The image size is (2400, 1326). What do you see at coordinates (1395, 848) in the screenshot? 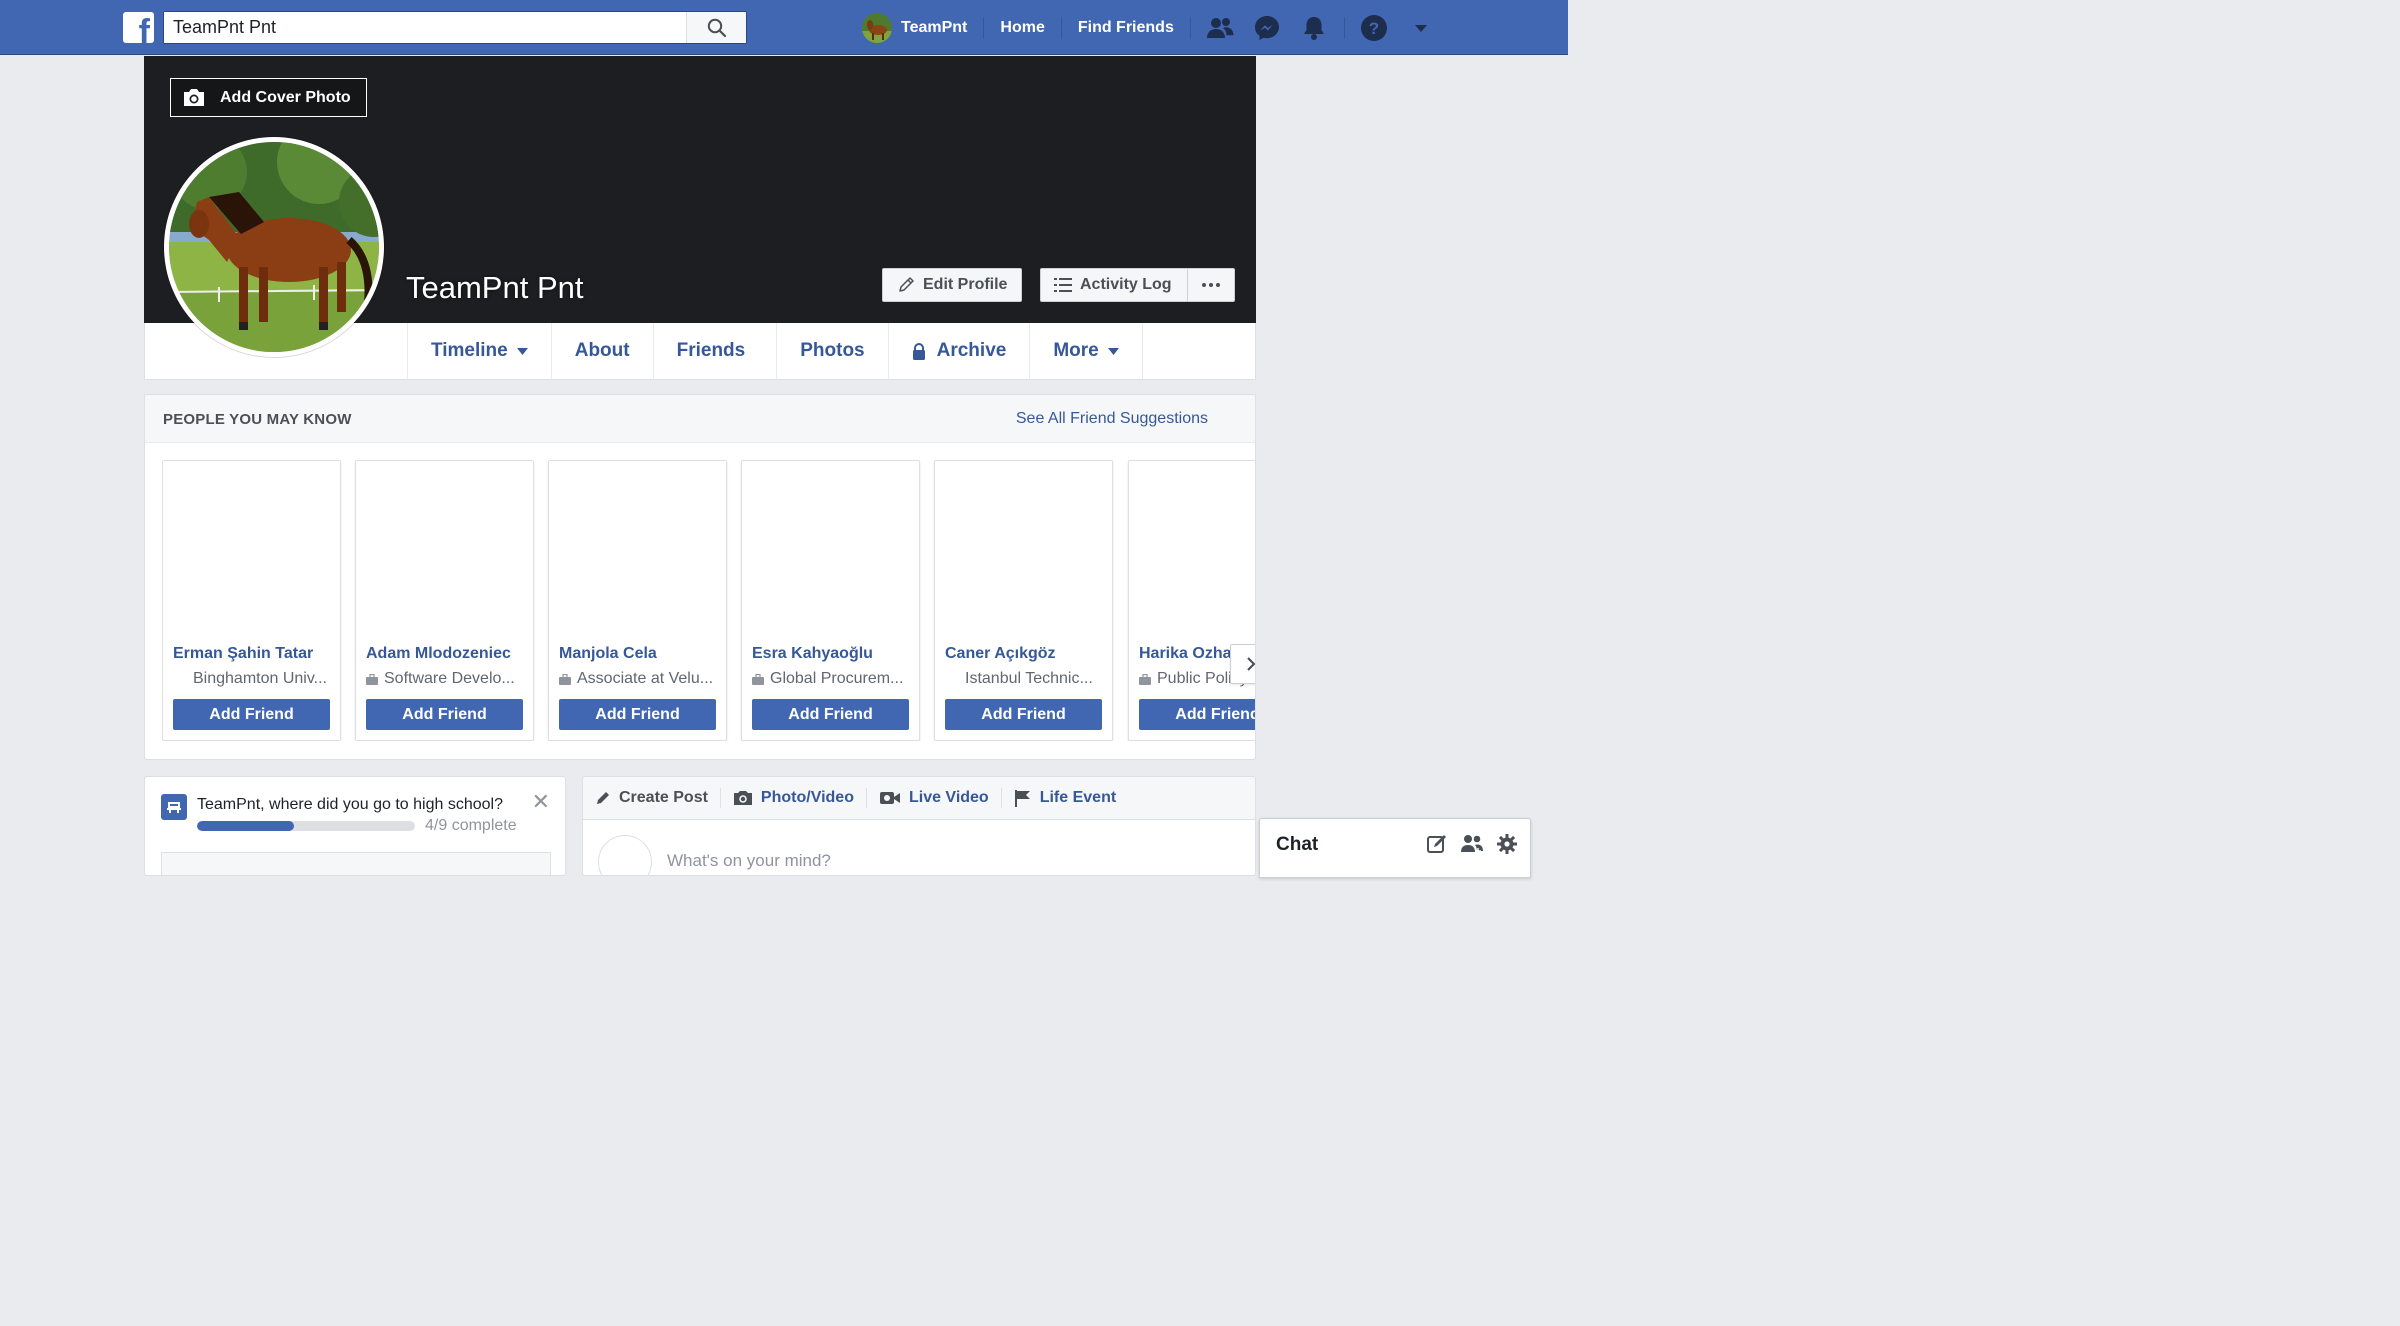
I see `chat-bar: Chat` at bounding box center [1395, 848].